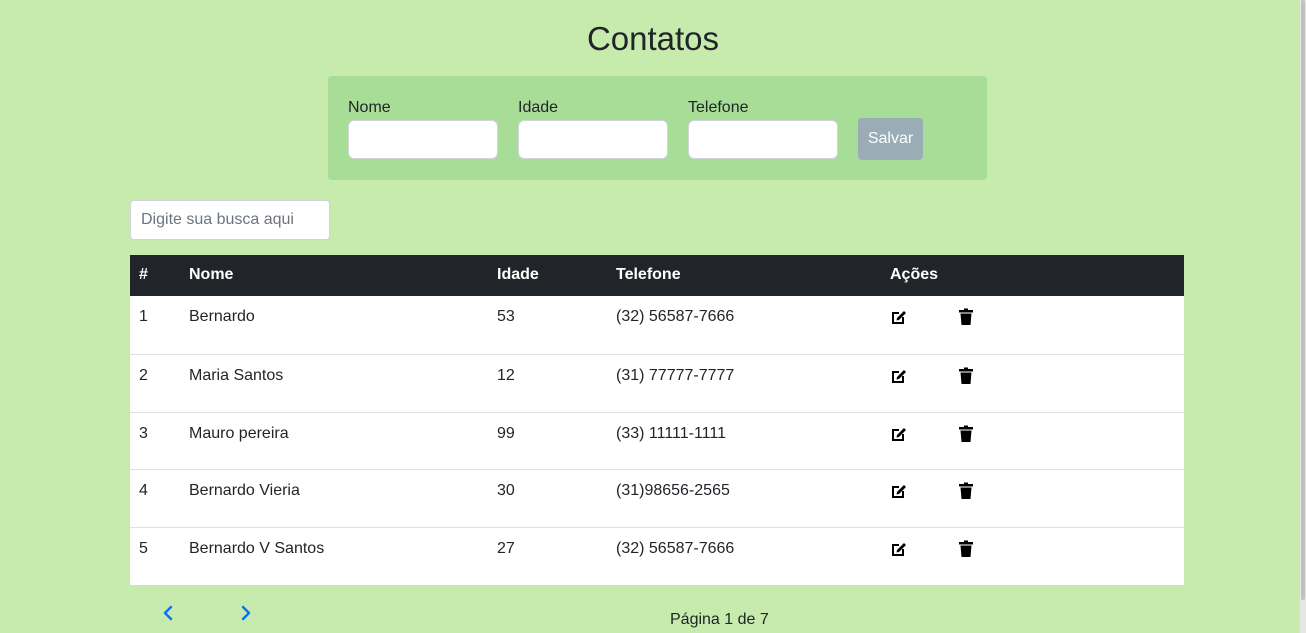  What do you see at coordinates (593, 139) in the screenshot?
I see `idade-input` at bounding box center [593, 139].